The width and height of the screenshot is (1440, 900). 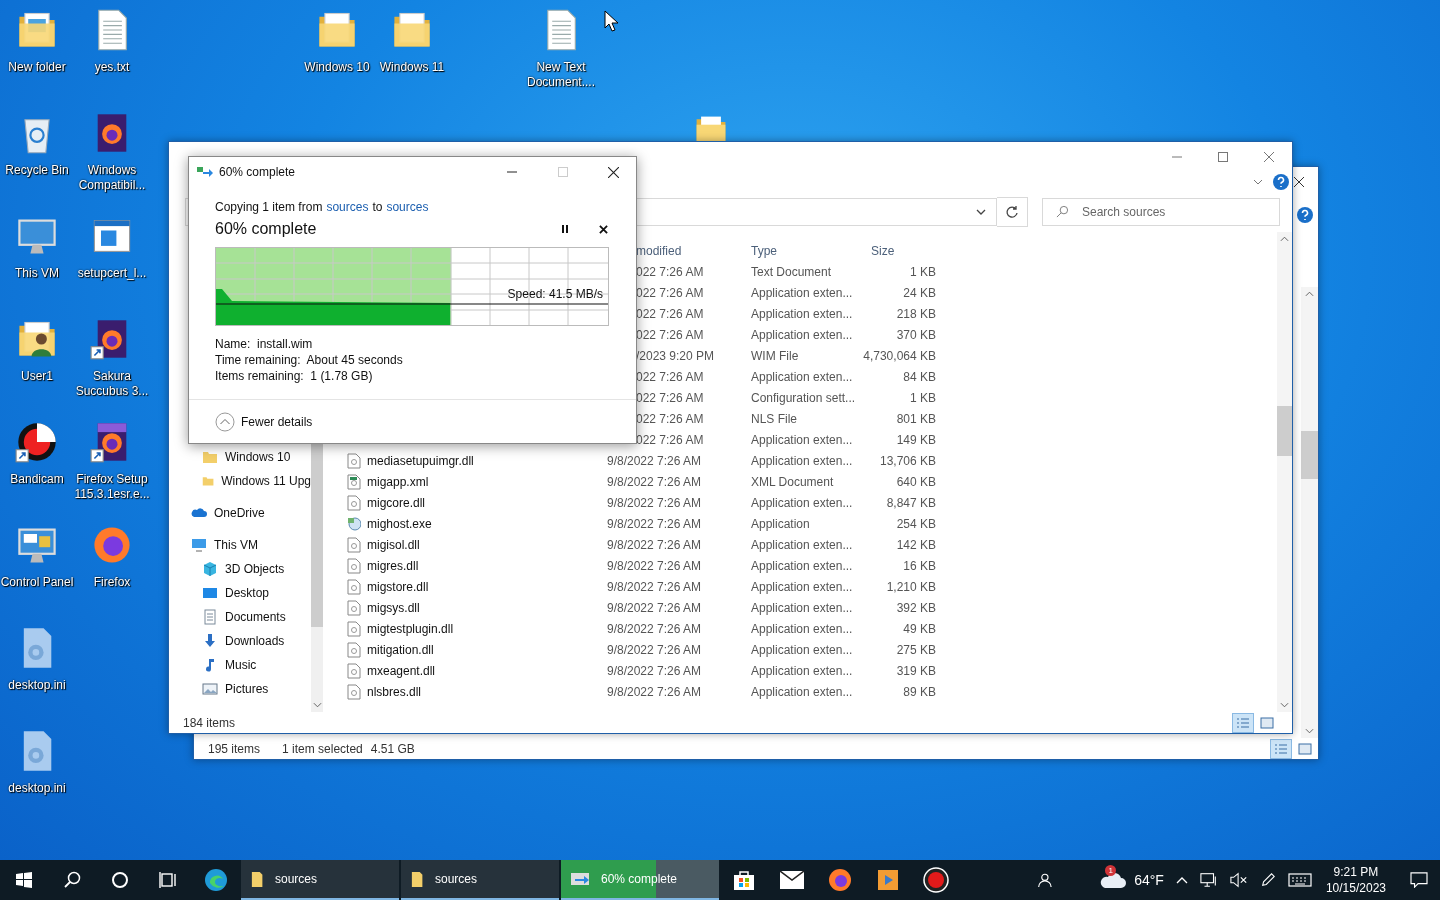 I want to click on file-name: migcore.dll, so click(x=396, y=502).